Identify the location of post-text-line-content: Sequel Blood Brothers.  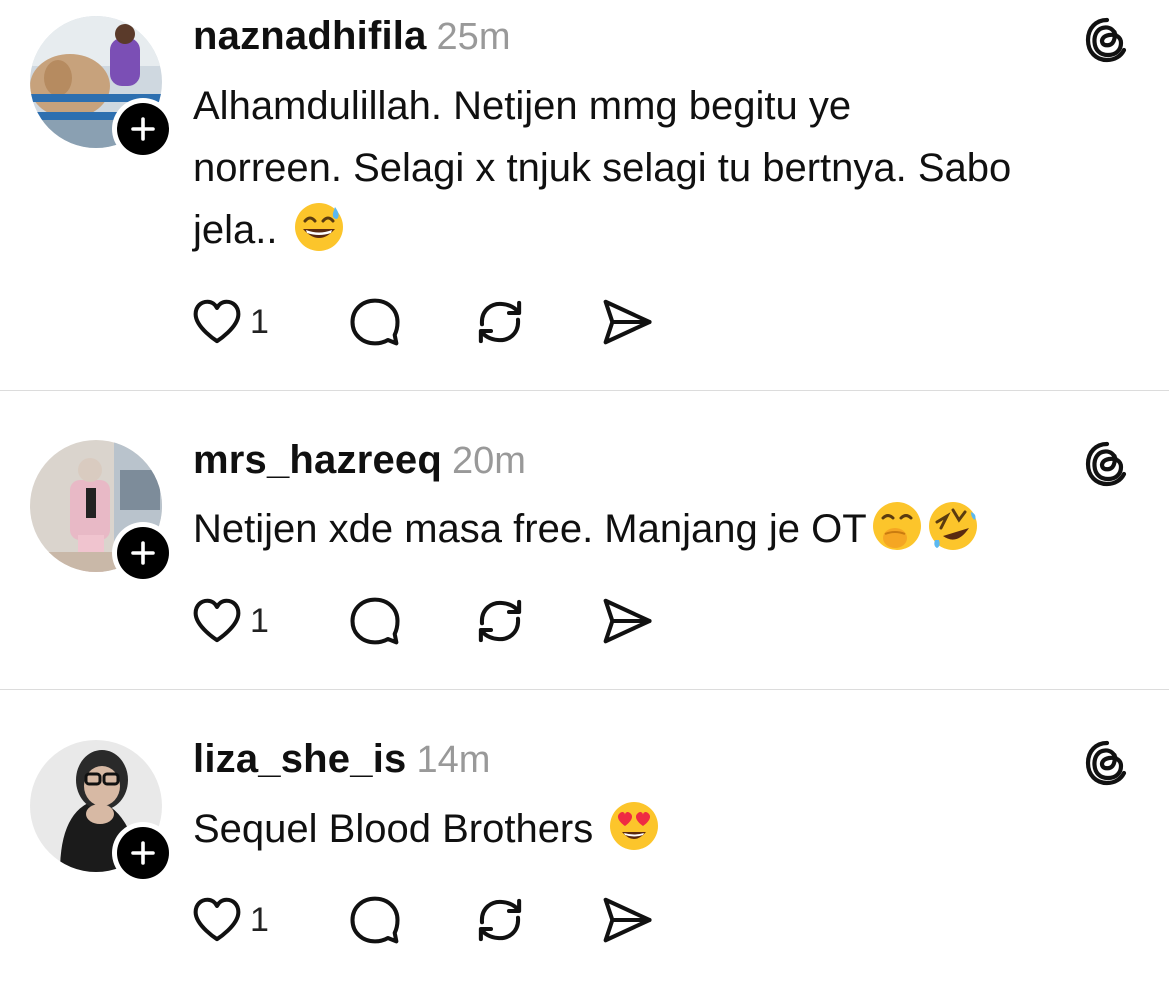
(399, 829).